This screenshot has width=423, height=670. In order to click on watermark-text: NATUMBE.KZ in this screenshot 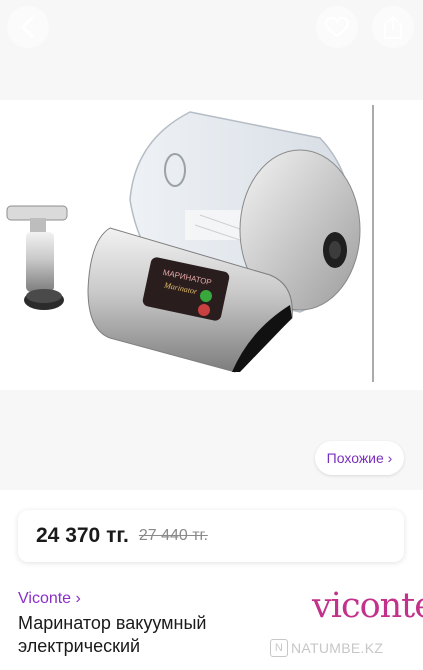, I will do `click(337, 648)`.